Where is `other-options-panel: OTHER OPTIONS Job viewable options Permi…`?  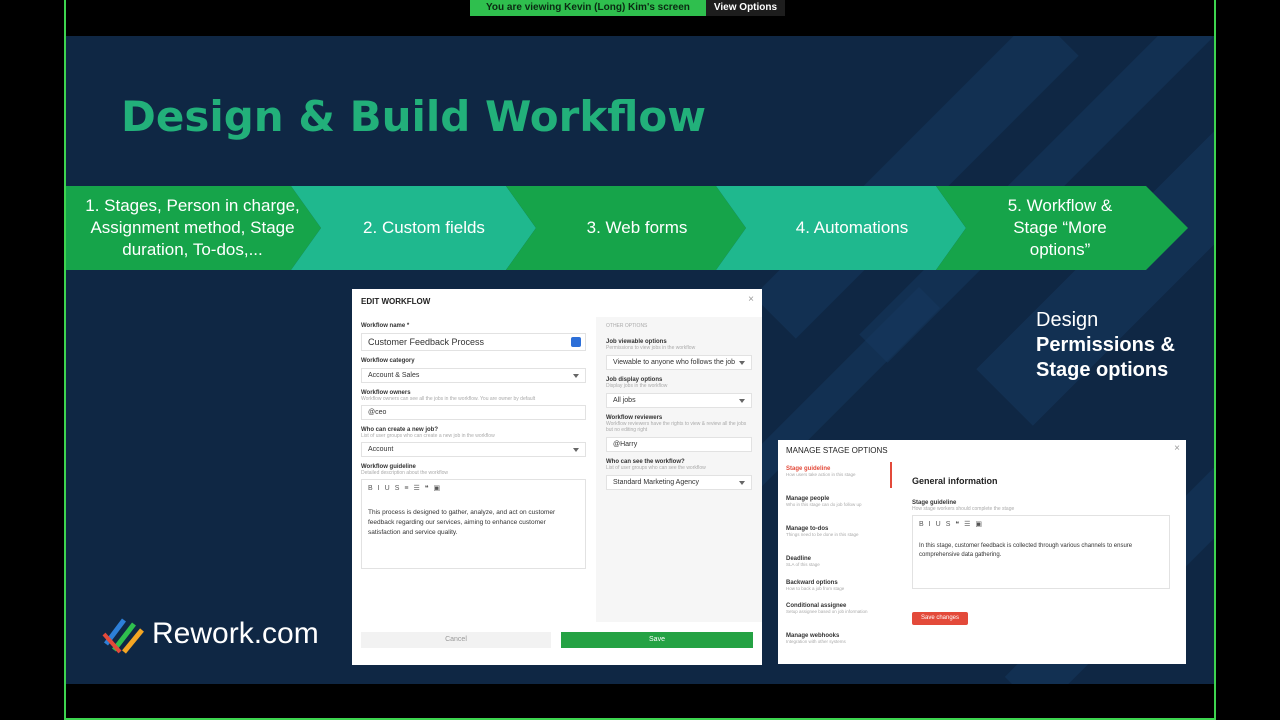
other-options-panel: OTHER OPTIONS Job viewable options Permi… is located at coordinates (679, 469).